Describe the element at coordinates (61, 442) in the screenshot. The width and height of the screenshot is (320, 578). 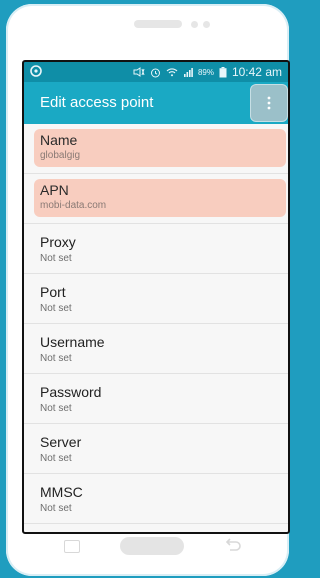
I see `setting-label: Server` at that location.